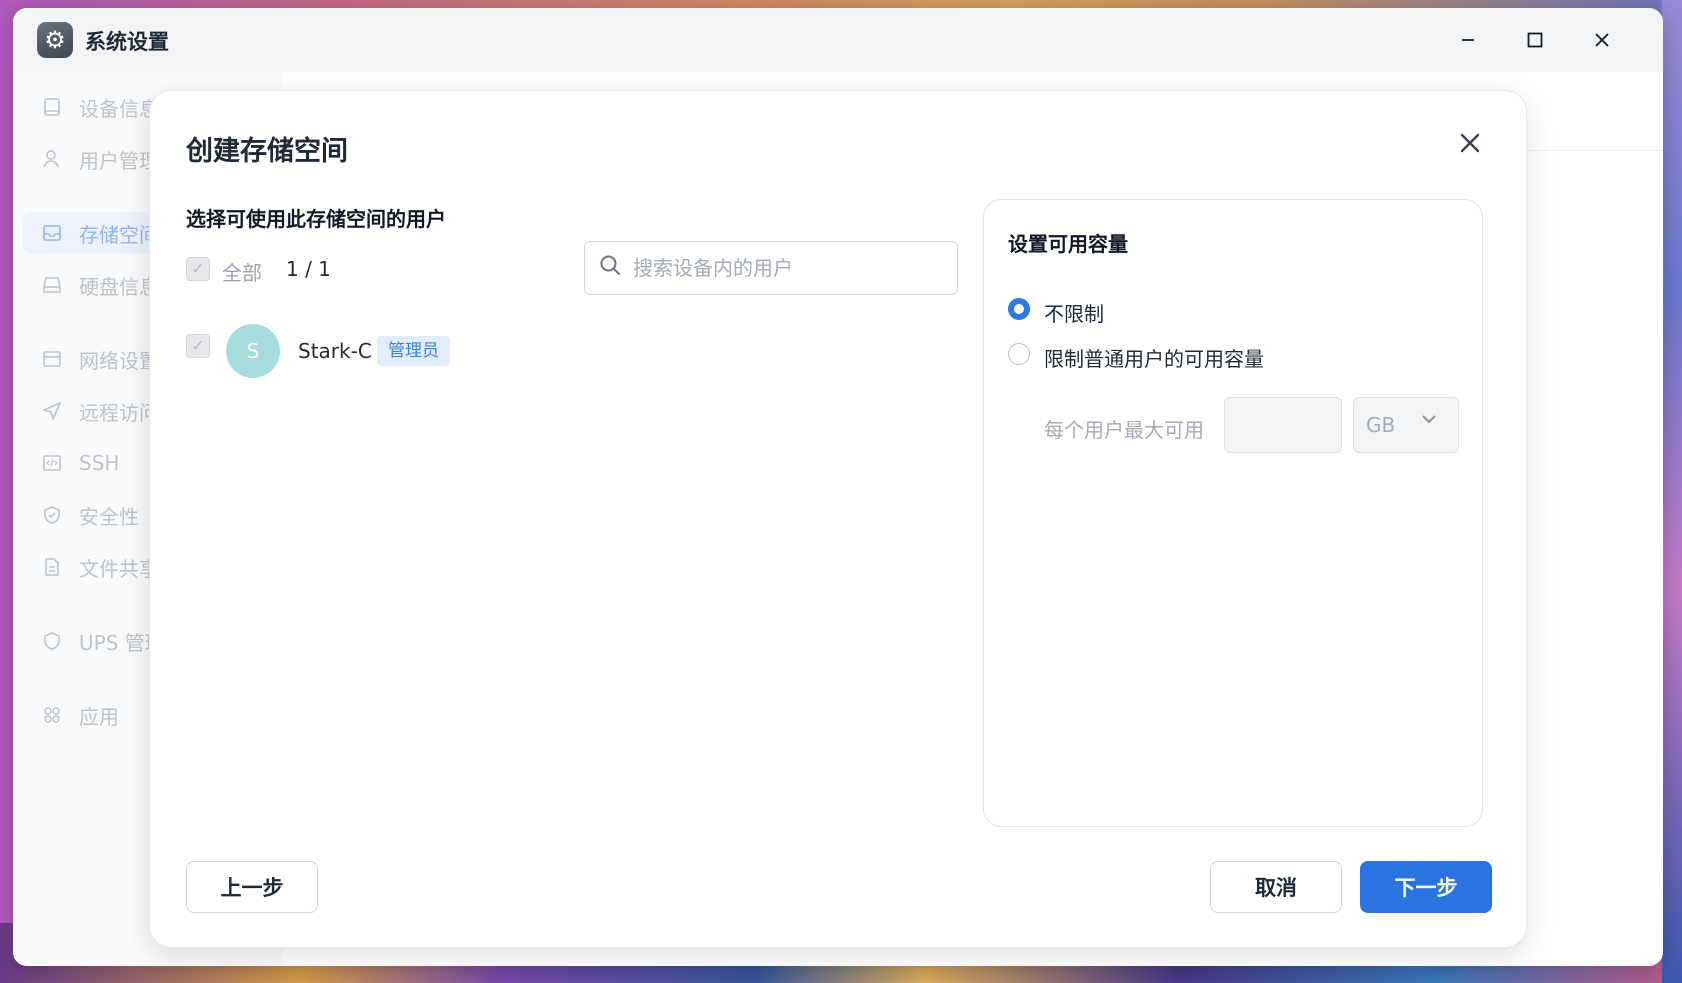  I want to click on search-icon, so click(610, 268).